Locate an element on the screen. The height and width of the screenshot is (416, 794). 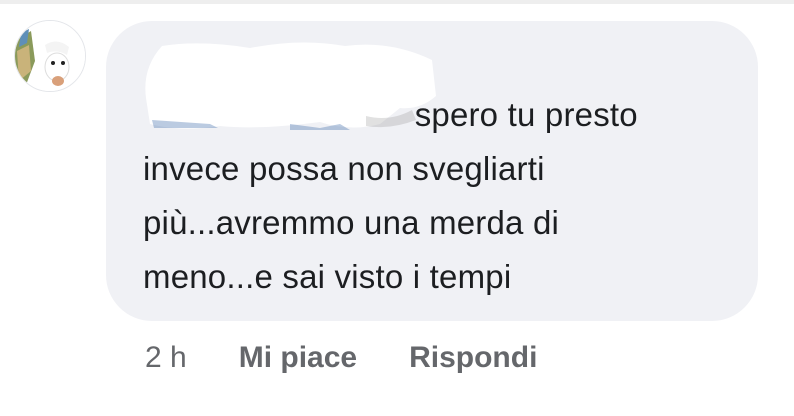
reply-button: Rispondi is located at coordinates (473, 358).